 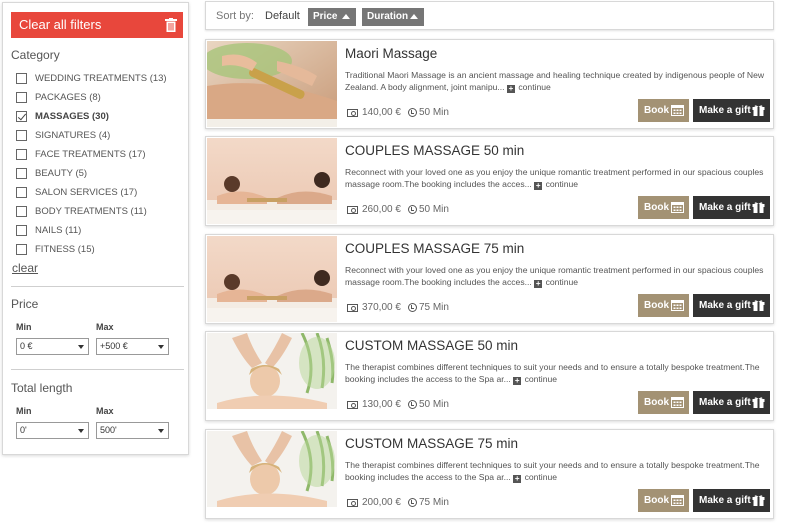 I want to click on sort-price-label: Price, so click(x=325, y=16).